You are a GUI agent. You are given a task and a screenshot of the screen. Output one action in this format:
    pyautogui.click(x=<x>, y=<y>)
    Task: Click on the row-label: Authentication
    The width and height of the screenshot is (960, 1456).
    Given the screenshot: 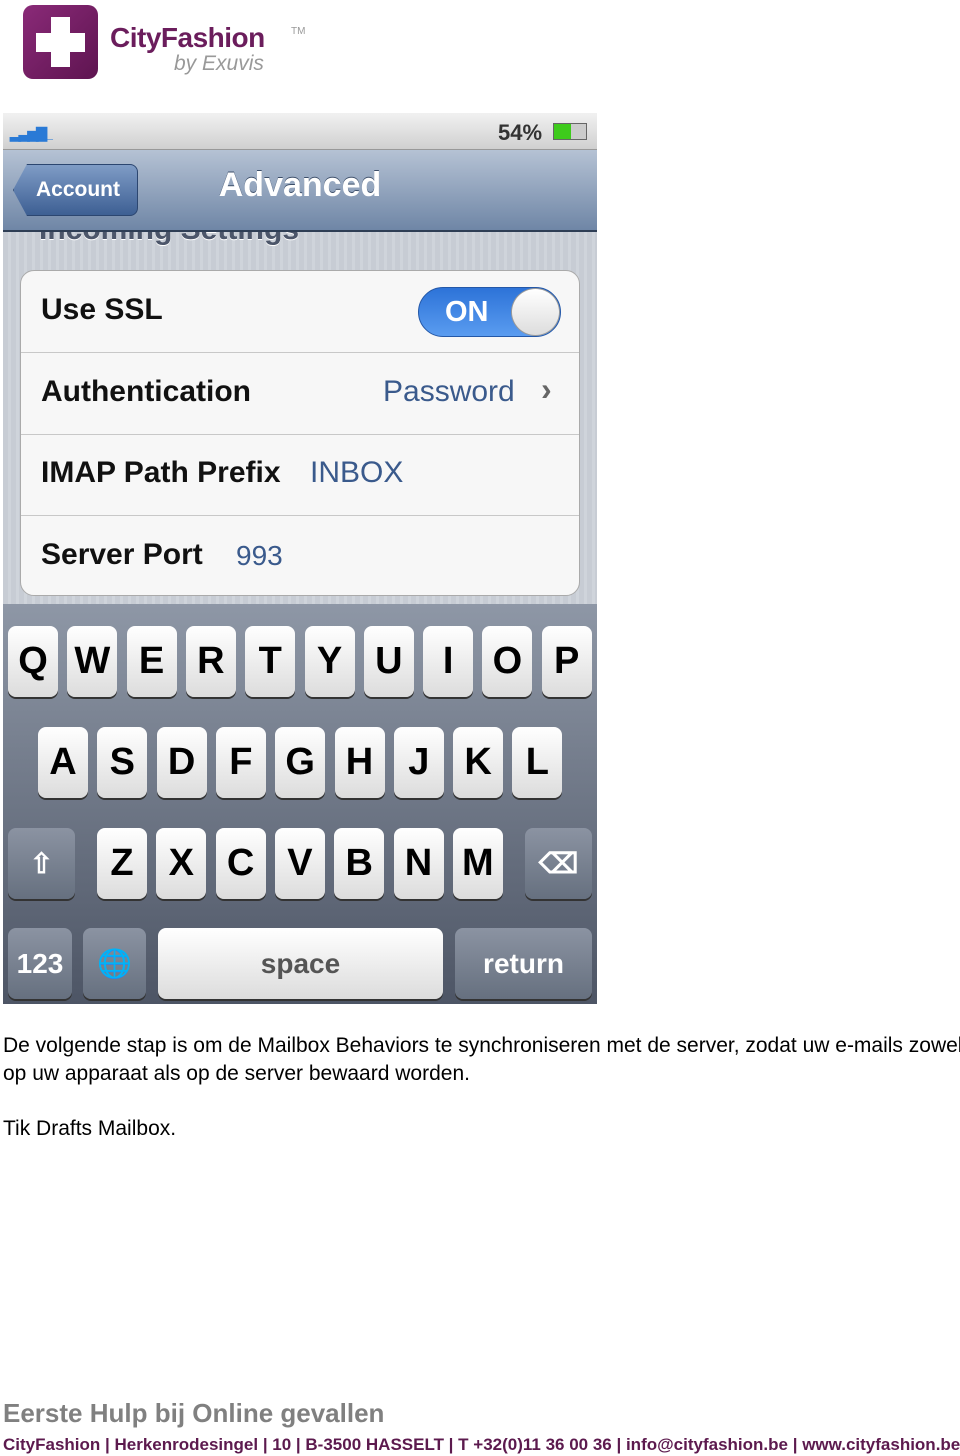 What is the action you would take?
    pyautogui.click(x=146, y=391)
    